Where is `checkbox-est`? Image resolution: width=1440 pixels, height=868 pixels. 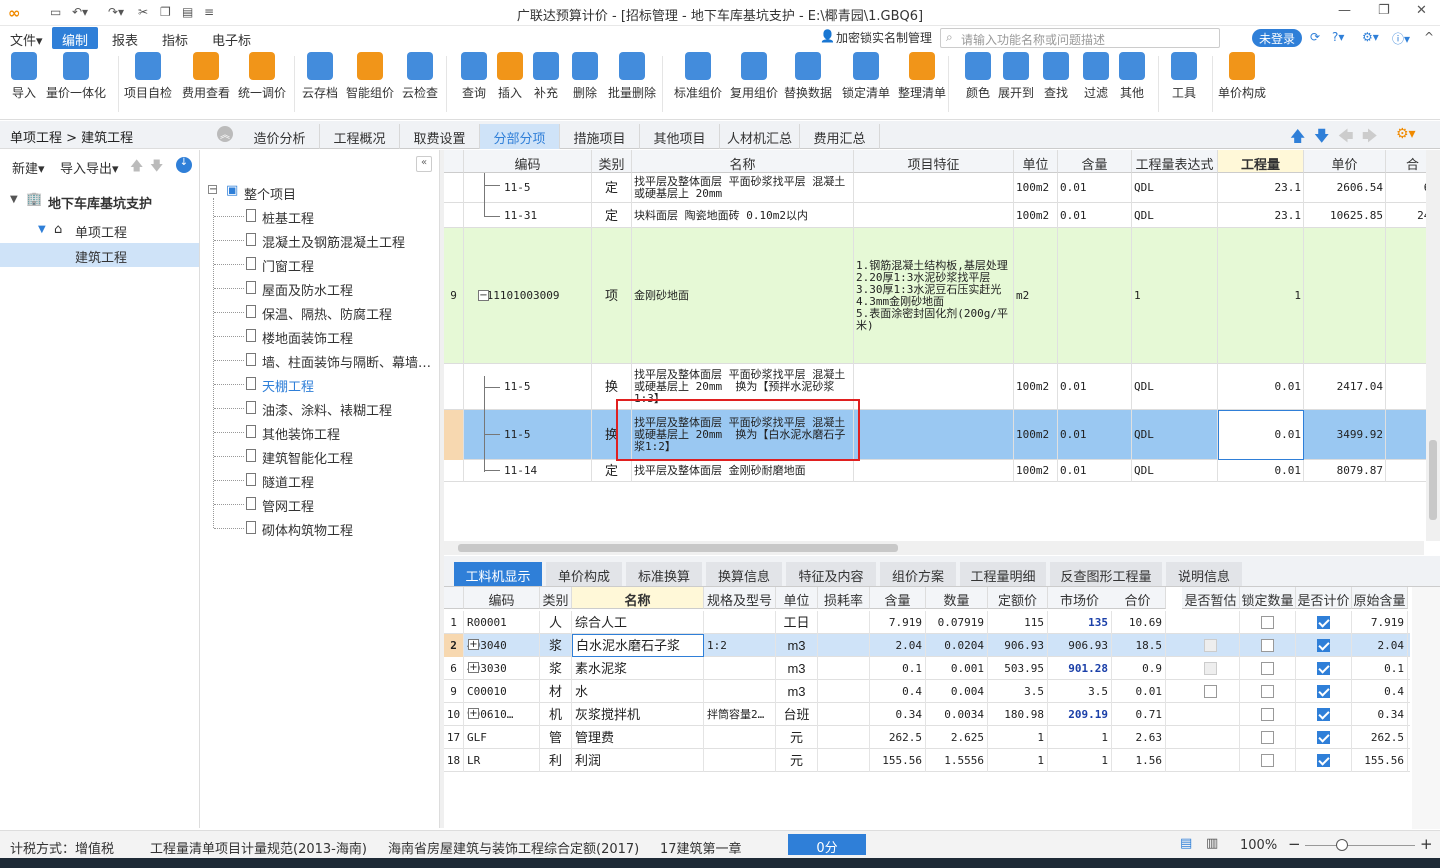 checkbox-est is located at coordinates (1210, 691).